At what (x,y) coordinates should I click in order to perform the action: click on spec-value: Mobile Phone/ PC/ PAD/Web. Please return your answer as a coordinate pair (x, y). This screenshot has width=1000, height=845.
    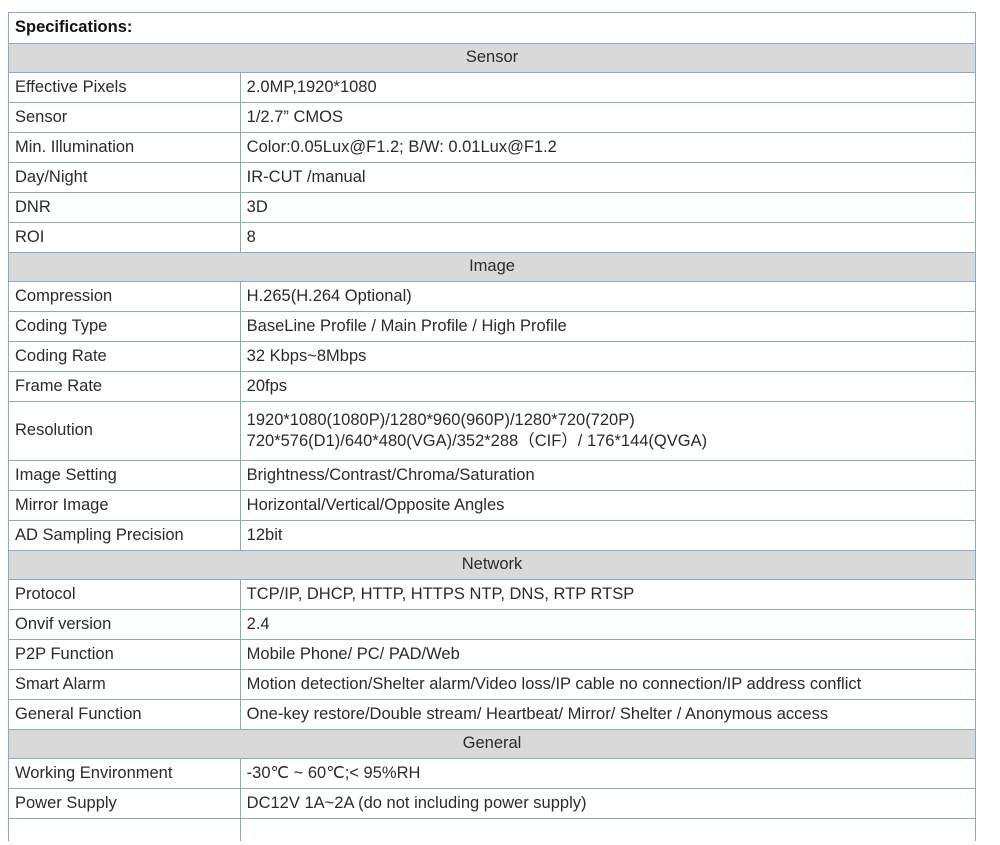
    Looking at the image, I should click on (608, 654).